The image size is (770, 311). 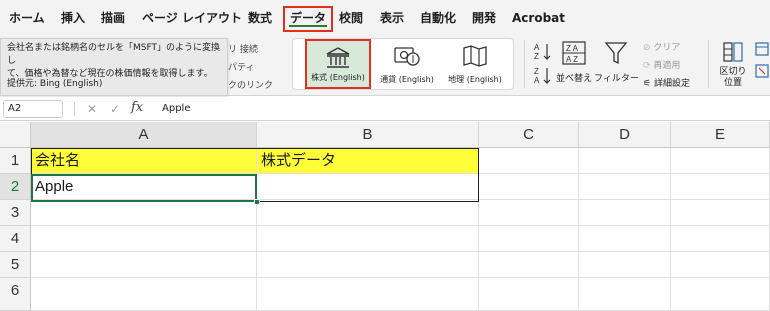 What do you see at coordinates (115, 109) in the screenshot?
I see `confirm-icon: ✓` at bounding box center [115, 109].